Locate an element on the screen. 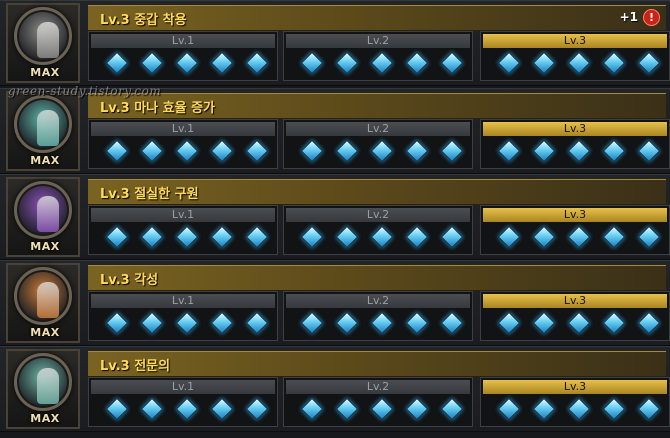 The image size is (670, 438). skill-title-bar: Lv.3 중갑 착용 +1! is located at coordinates (377, 18).